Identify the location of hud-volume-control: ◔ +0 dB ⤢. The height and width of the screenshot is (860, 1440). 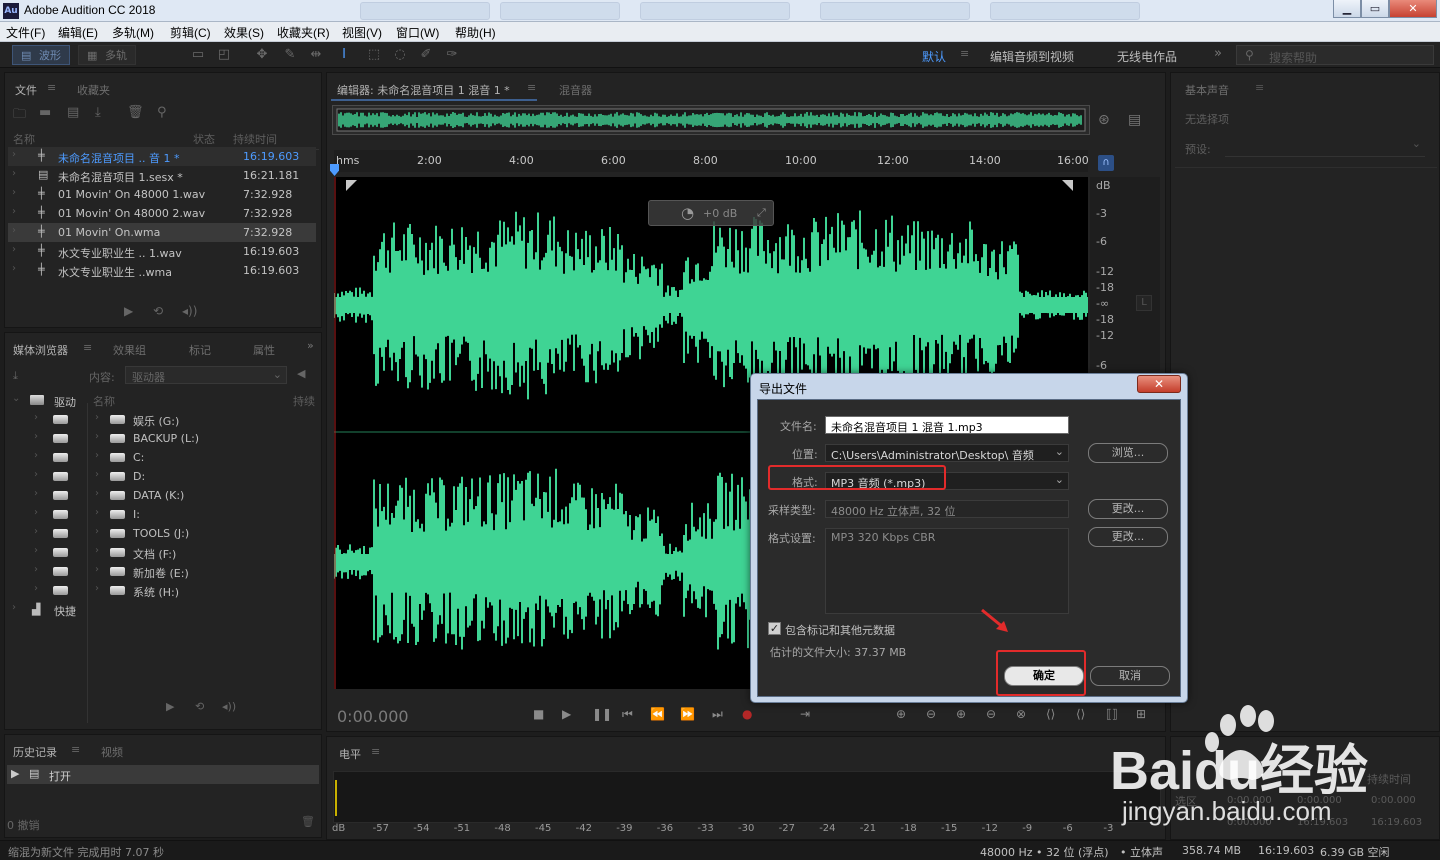
(711, 213).